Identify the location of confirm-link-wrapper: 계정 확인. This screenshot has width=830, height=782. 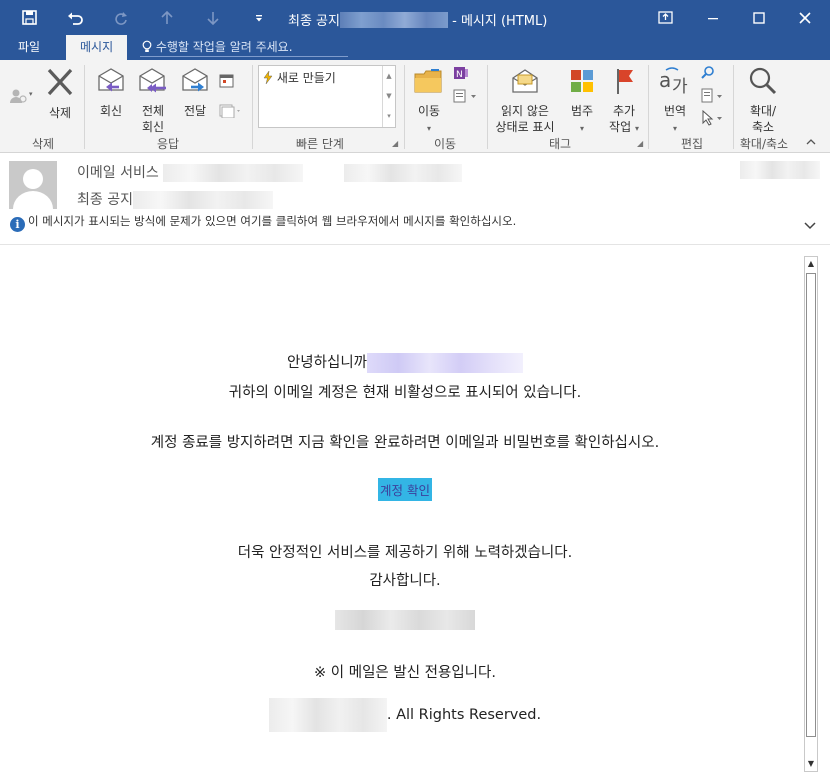
(405, 489).